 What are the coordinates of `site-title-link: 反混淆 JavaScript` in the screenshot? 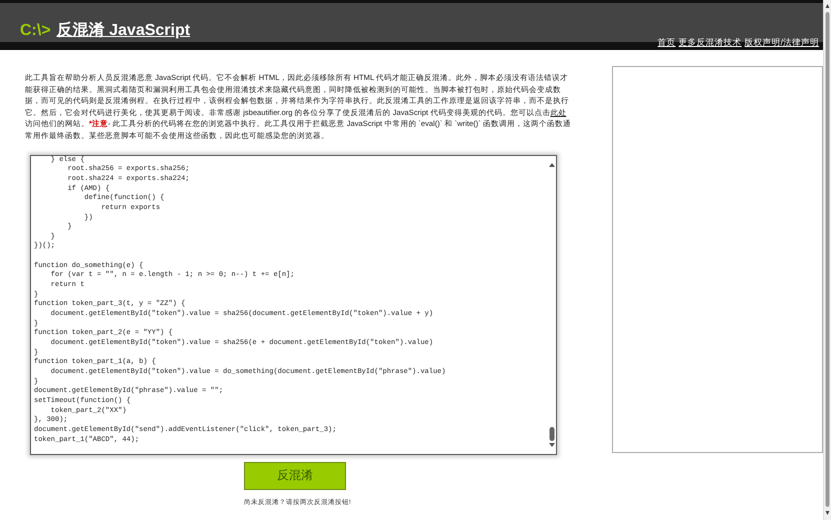 It's located at (123, 30).